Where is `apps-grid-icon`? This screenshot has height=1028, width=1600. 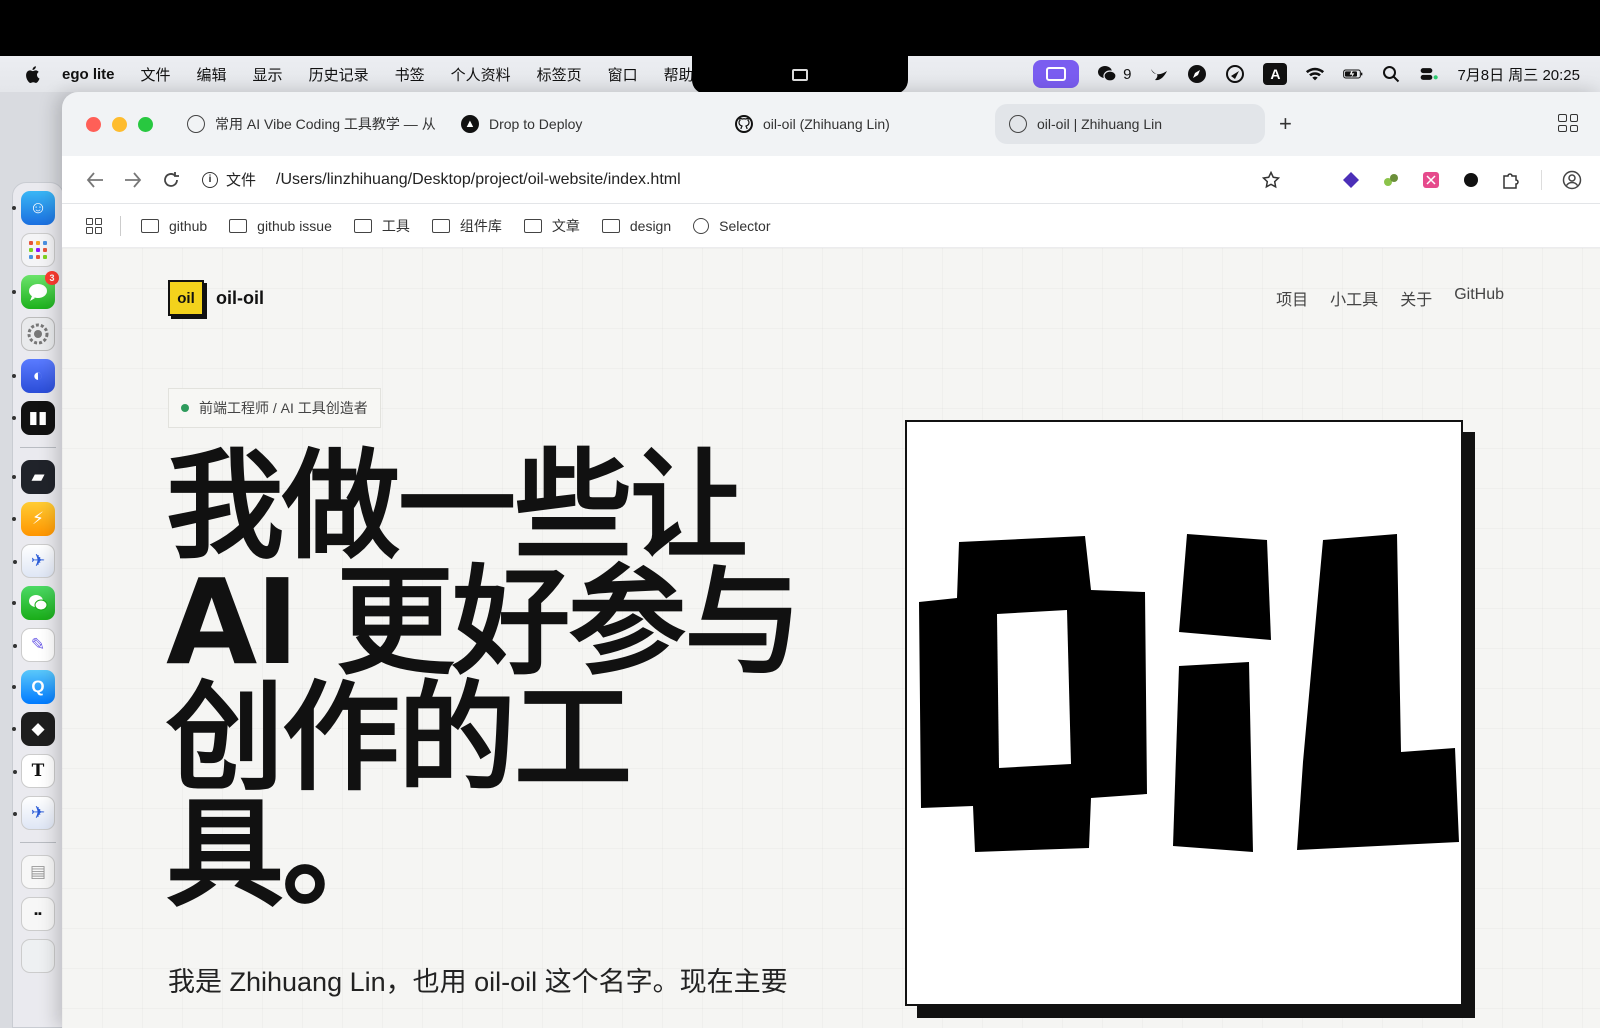
apps-grid-icon is located at coordinates (94, 225).